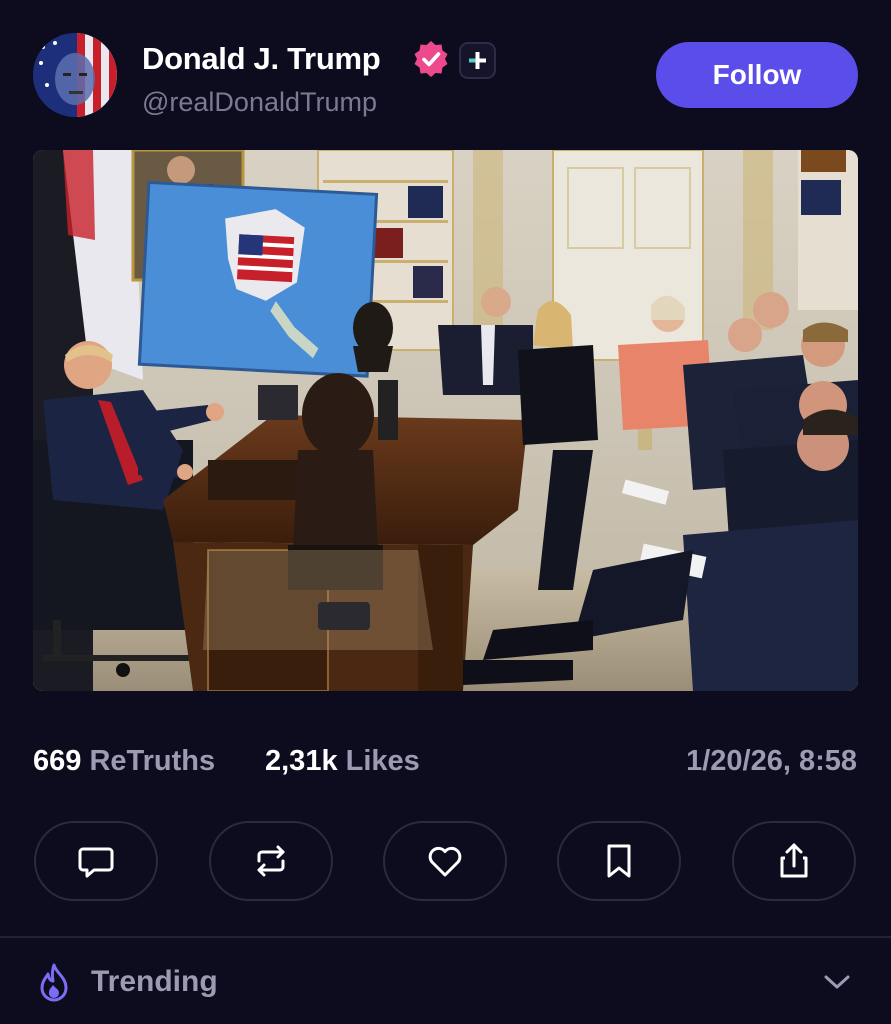  I want to click on avatar, so click(75, 75).